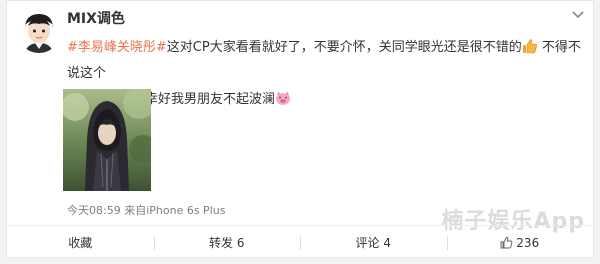 This screenshot has height=264, width=600. Describe the element at coordinates (107, 140) in the screenshot. I see `post-image-thumbnail` at that location.